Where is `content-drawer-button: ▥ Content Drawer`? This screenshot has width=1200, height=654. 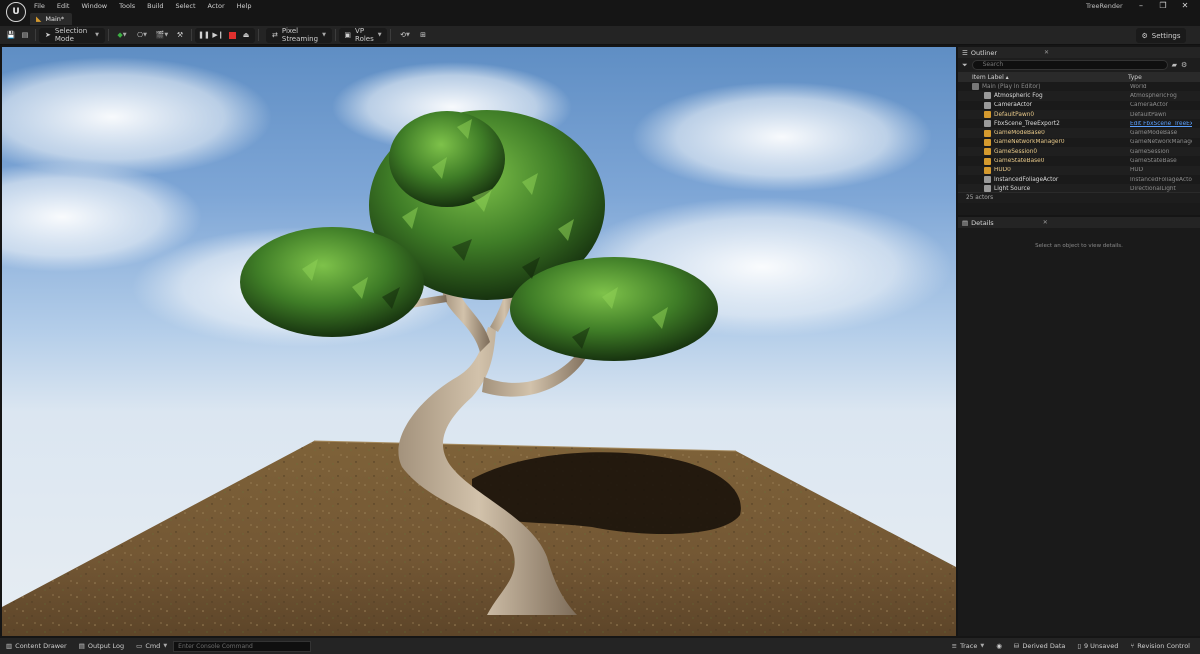 content-drawer-button: ▥ Content Drawer is located at coordinates (36, 646).